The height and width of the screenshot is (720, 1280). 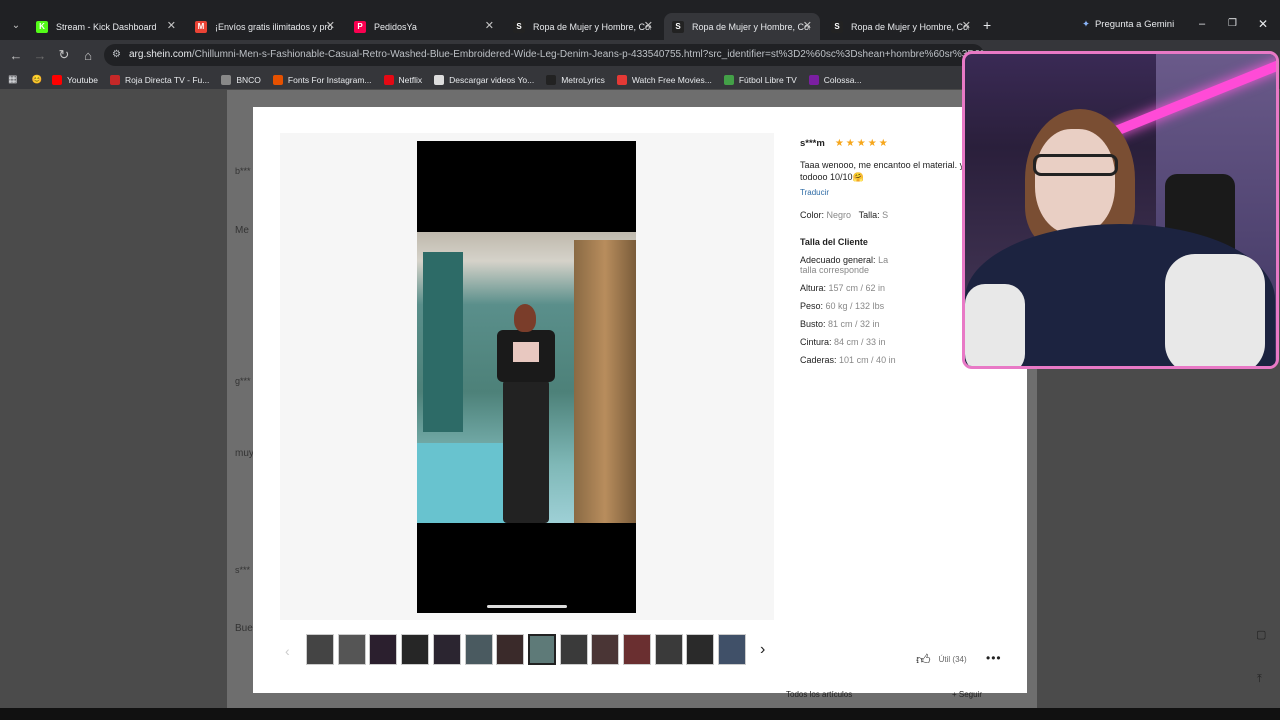 What do you see at coordinates (12, 79) in the screenshot?
I see `apps-icon: ▦` at bounding box center [12, 79].